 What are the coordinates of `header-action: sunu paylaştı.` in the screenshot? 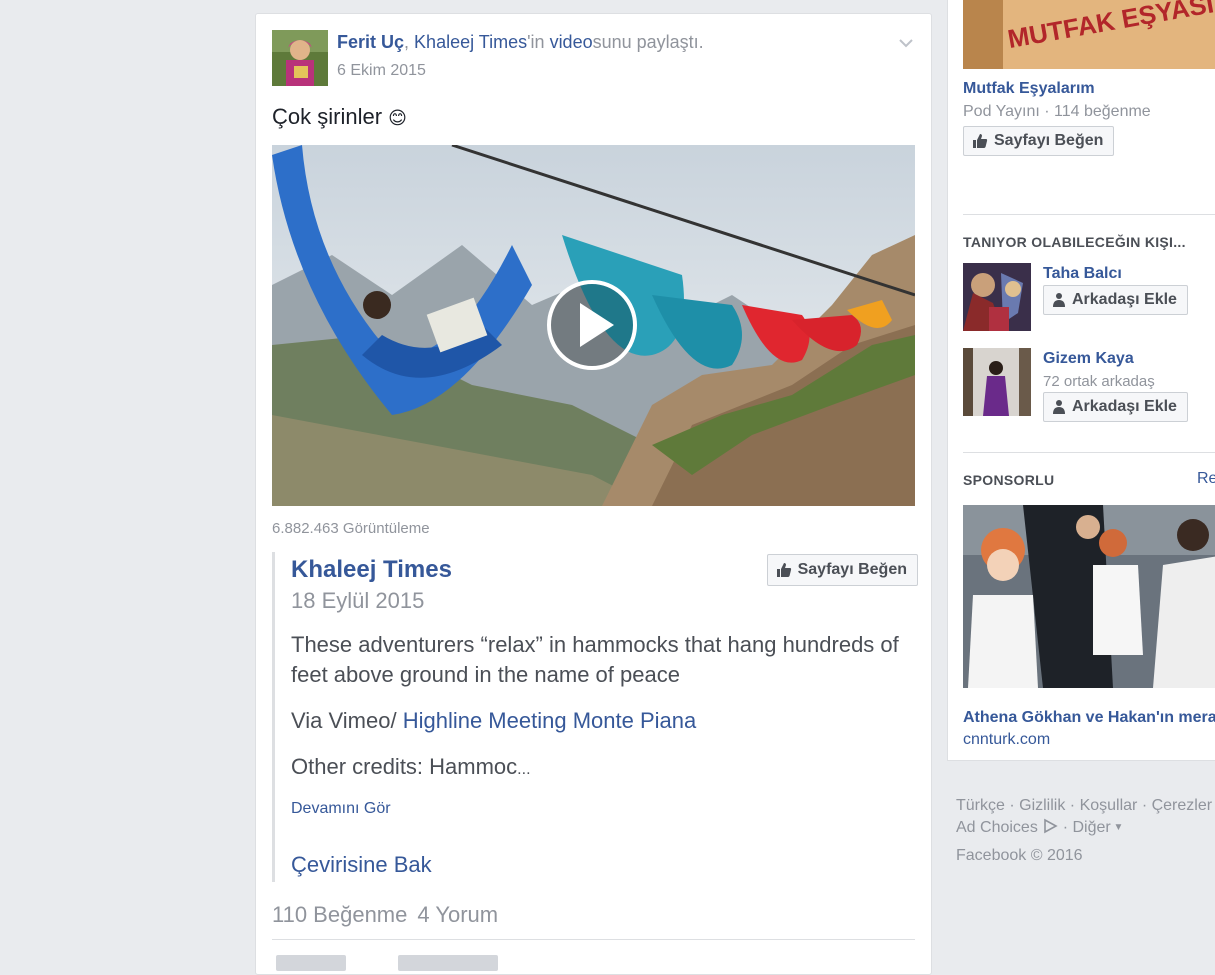 It's located at (648, 42).